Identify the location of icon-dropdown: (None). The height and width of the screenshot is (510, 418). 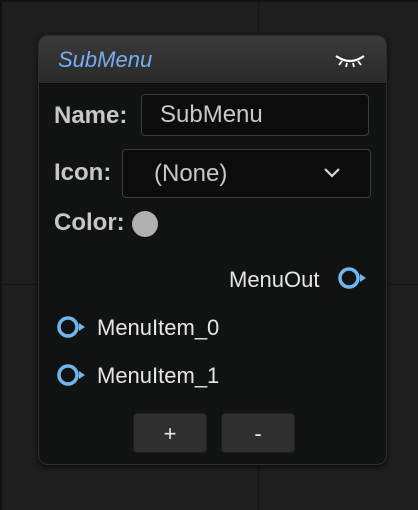
(246, 173).